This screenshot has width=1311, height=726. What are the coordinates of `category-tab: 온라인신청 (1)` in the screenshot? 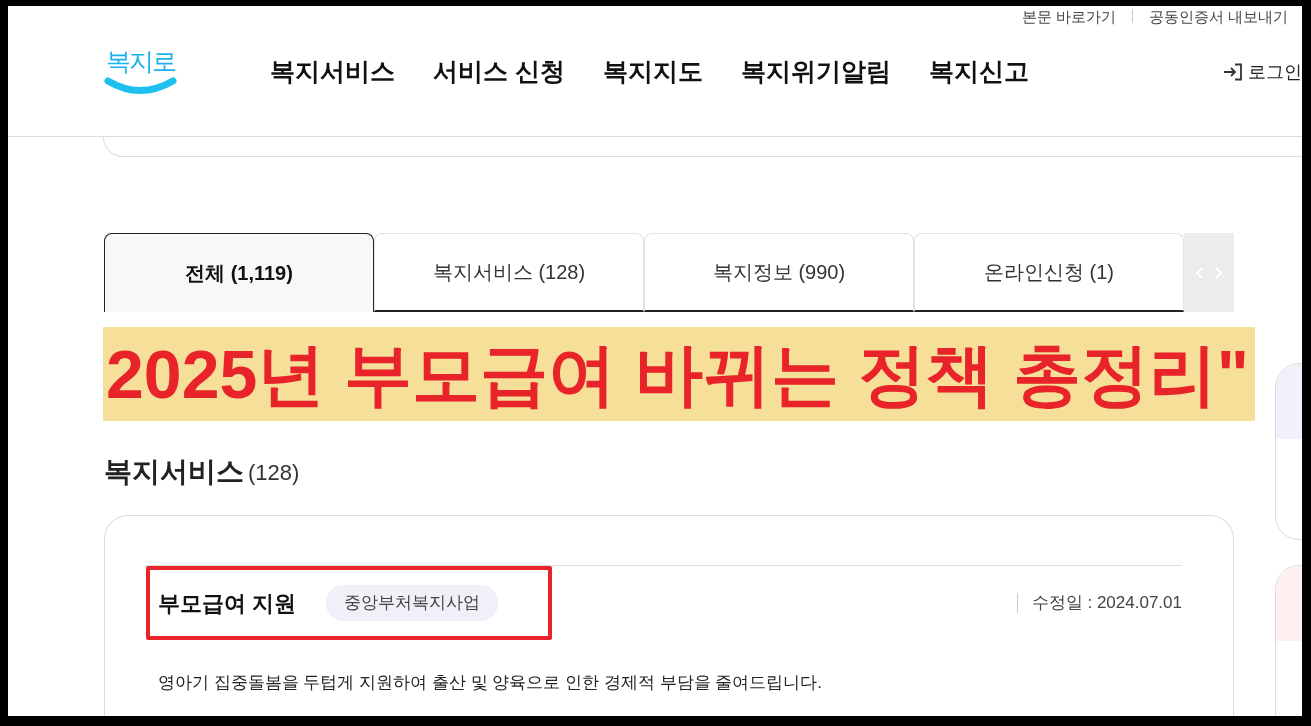 It's located at (1049, 272).